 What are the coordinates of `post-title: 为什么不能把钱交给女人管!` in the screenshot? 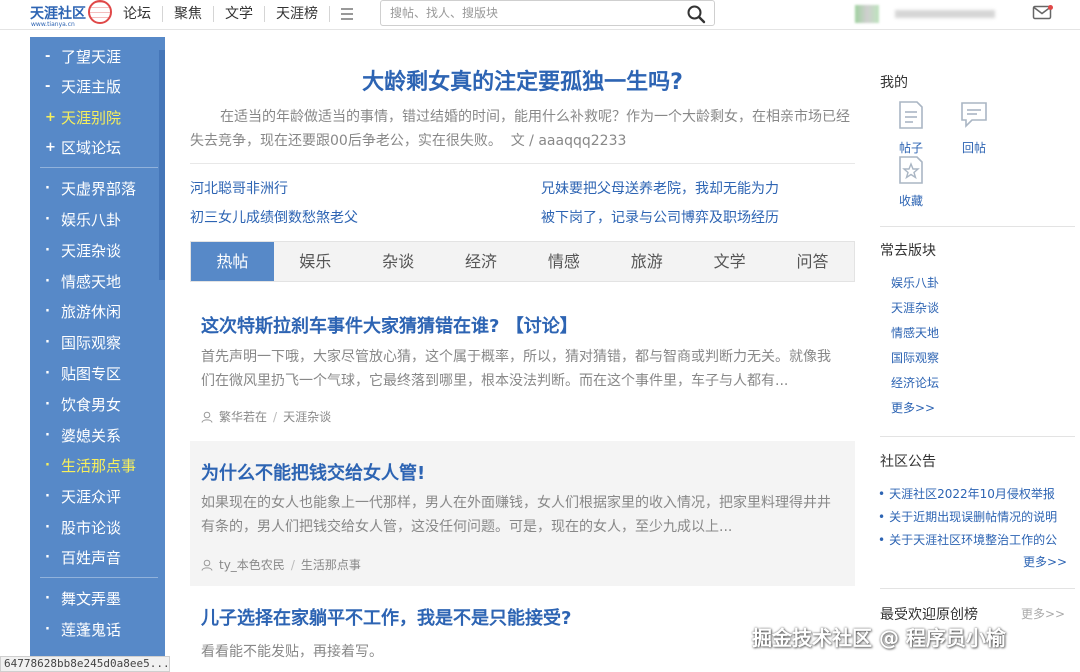 It's located at (313, 472).